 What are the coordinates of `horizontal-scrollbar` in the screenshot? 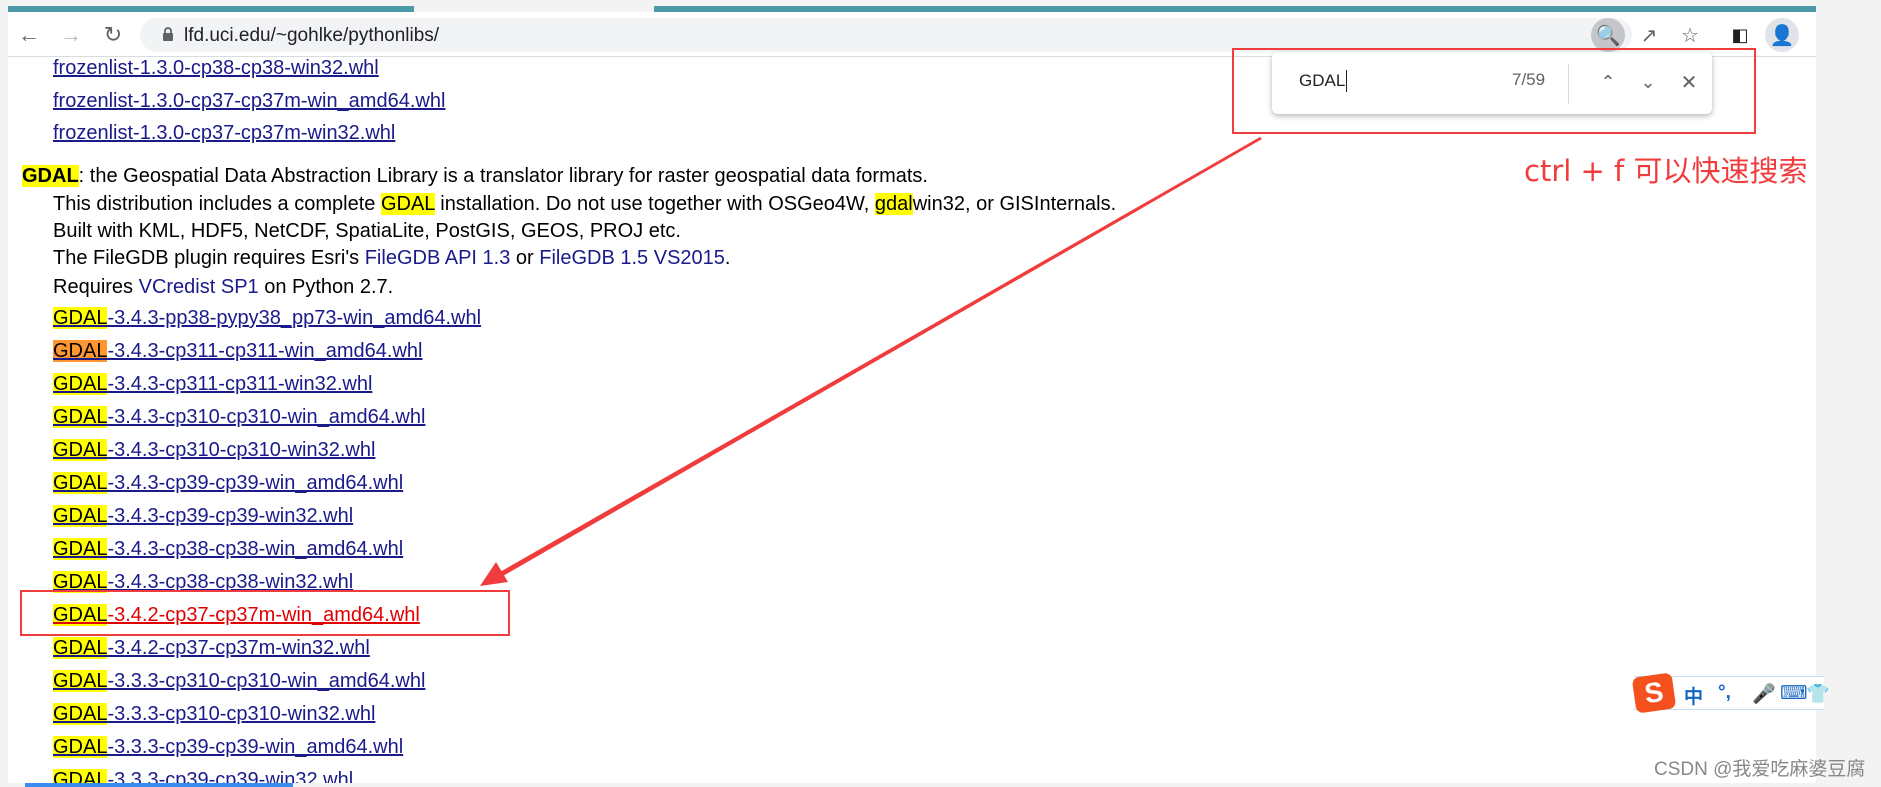 It's located at (159, 785).